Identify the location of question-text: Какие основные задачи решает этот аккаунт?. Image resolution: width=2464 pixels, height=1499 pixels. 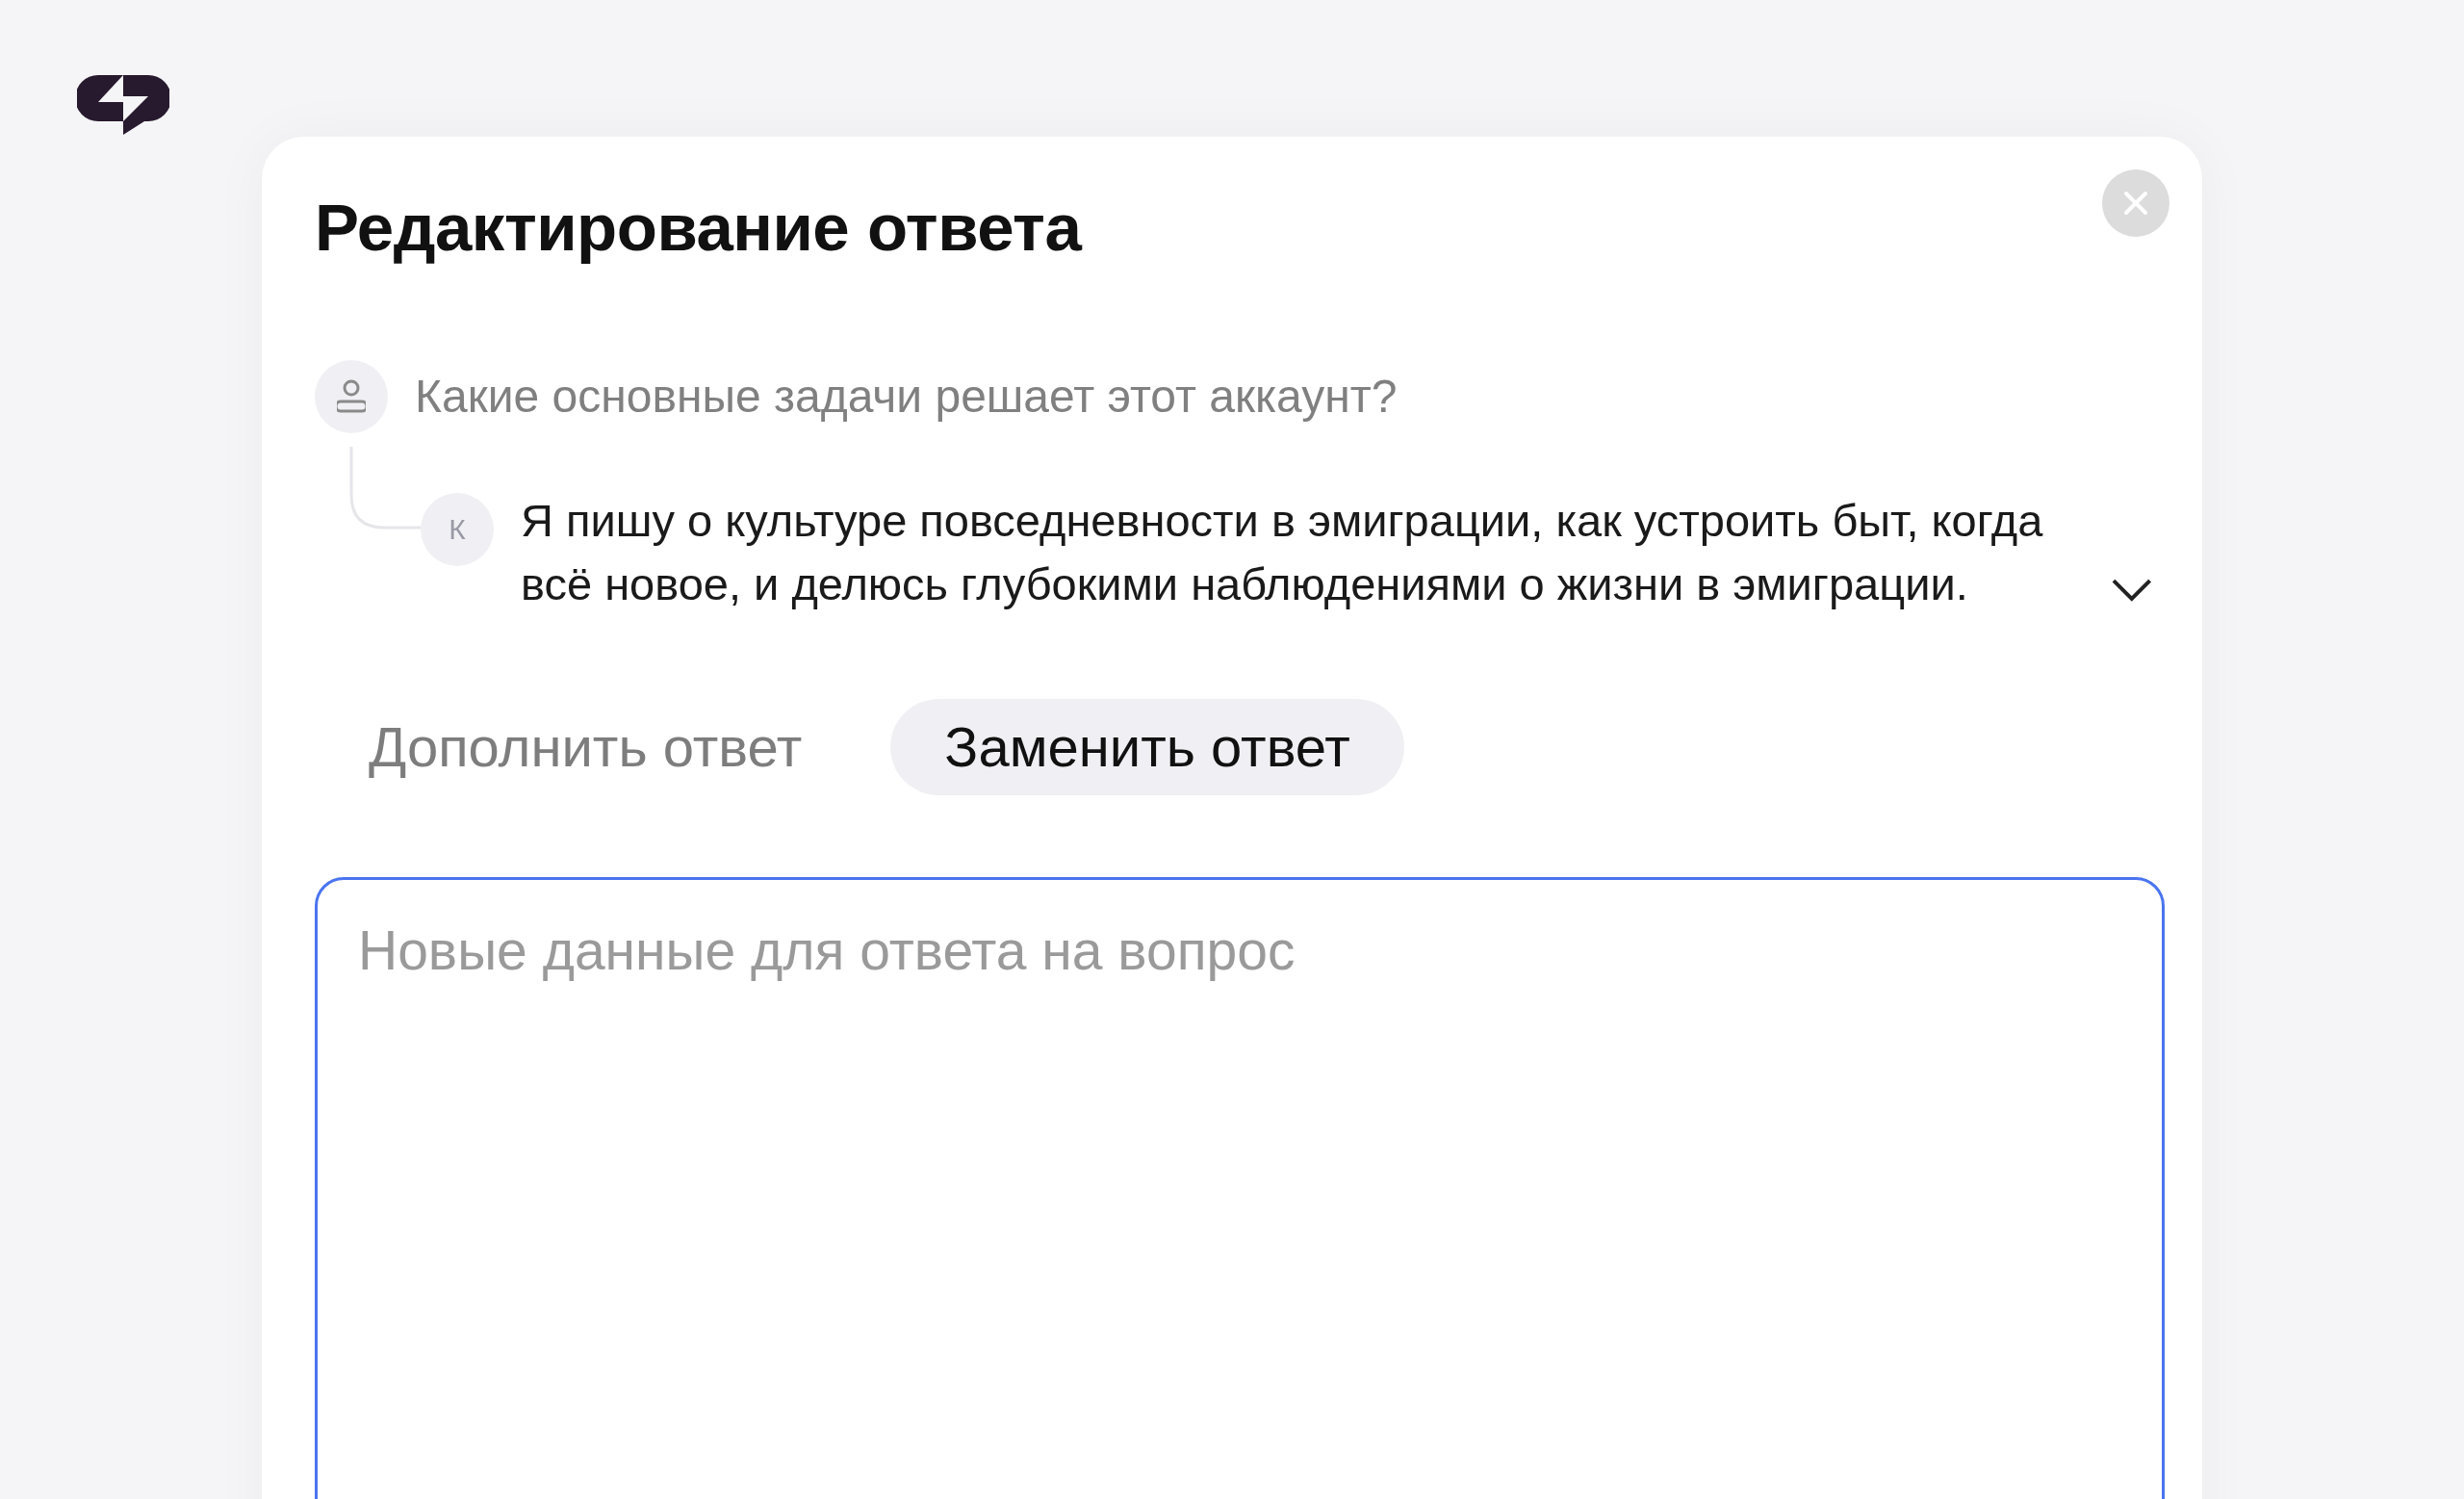
(906, 397).